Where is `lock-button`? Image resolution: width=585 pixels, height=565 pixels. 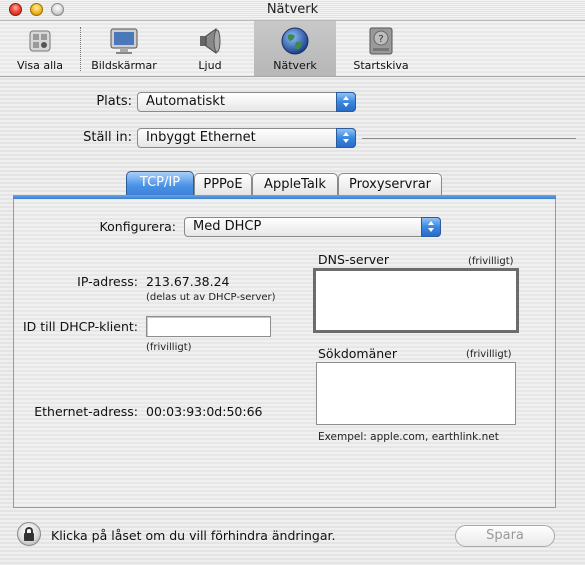 lock-button is located at coordinates (29, 534).